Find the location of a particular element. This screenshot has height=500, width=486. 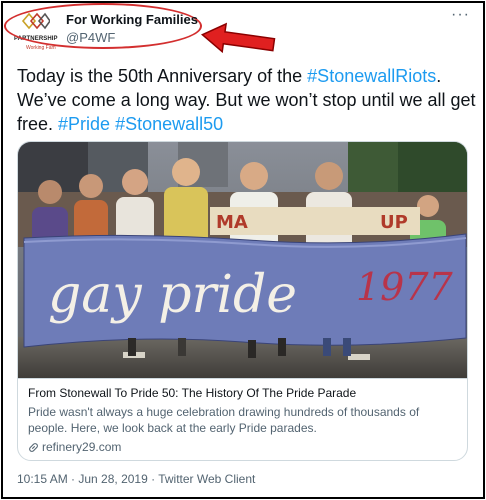

annotation-arrow-icon is located at coordinates (238, 38).